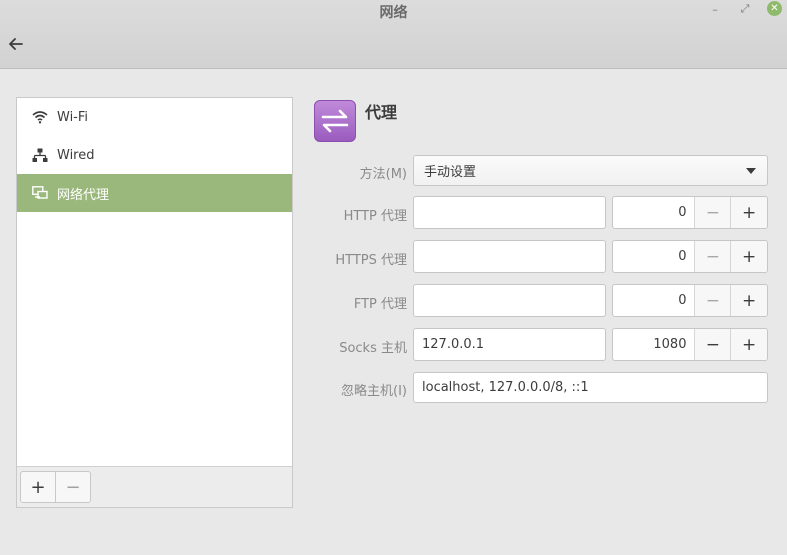 The width and height of the screenshot is (787, 555). I want to click on sidebar-item-network-proxy: 网络代理, so click(154, 193).